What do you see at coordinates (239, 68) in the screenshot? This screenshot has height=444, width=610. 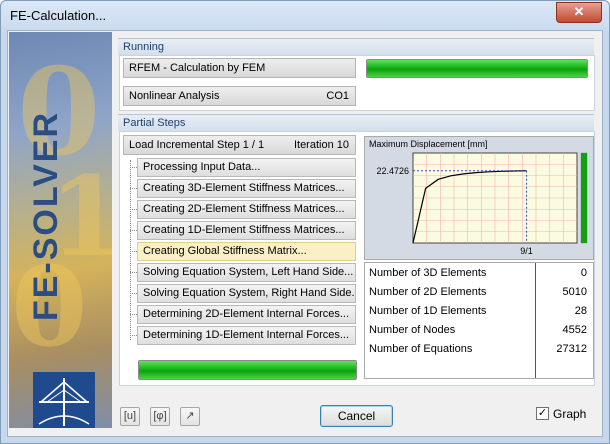 I see `program-field: RFEM - Calculation by FEM` at bounding box center [239, 68].